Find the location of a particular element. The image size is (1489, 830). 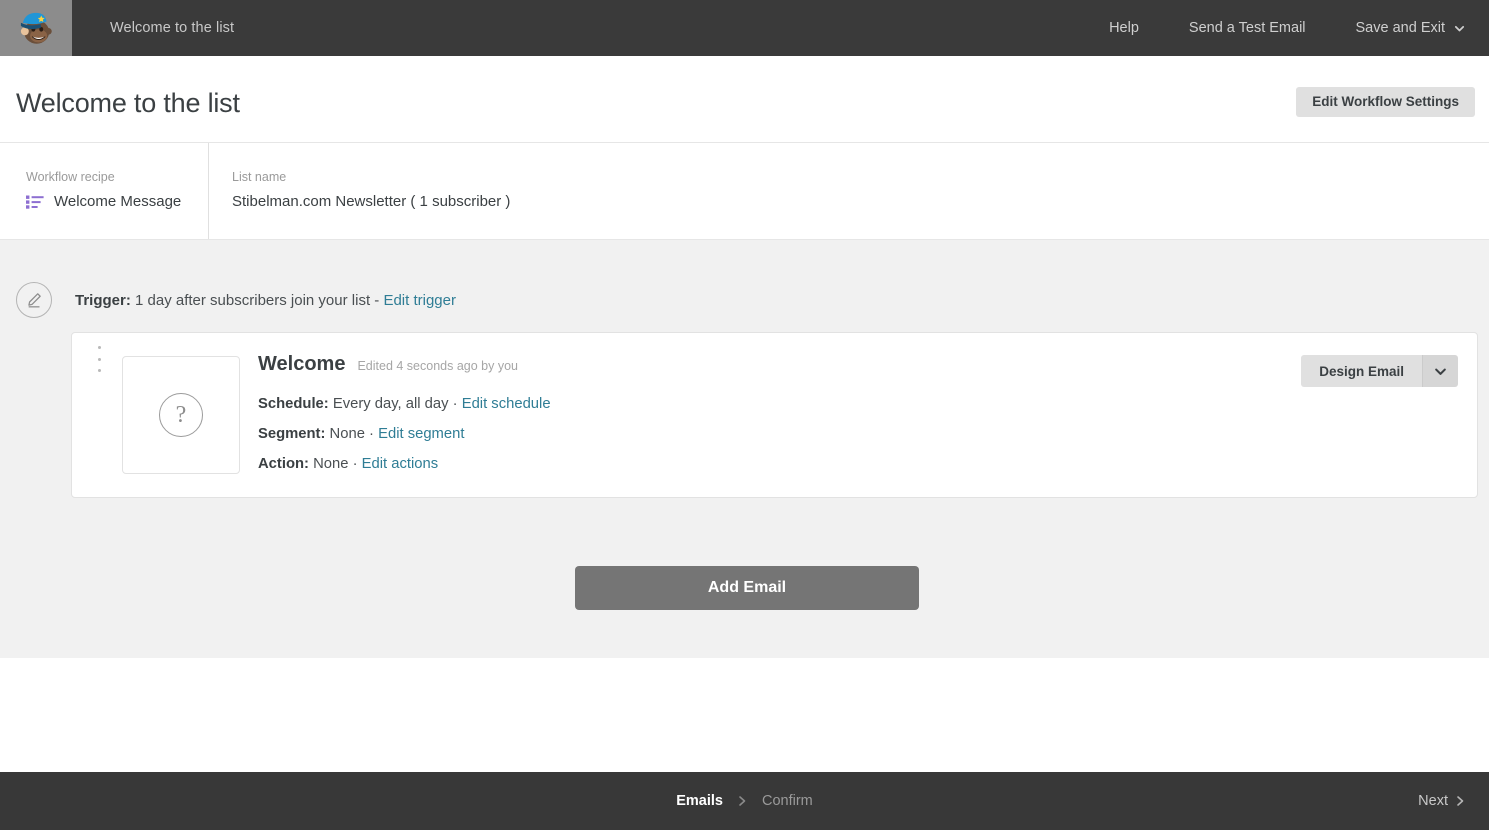

workflow-recipe-value-row: Welcome Message is located at coordinates (117, 201).